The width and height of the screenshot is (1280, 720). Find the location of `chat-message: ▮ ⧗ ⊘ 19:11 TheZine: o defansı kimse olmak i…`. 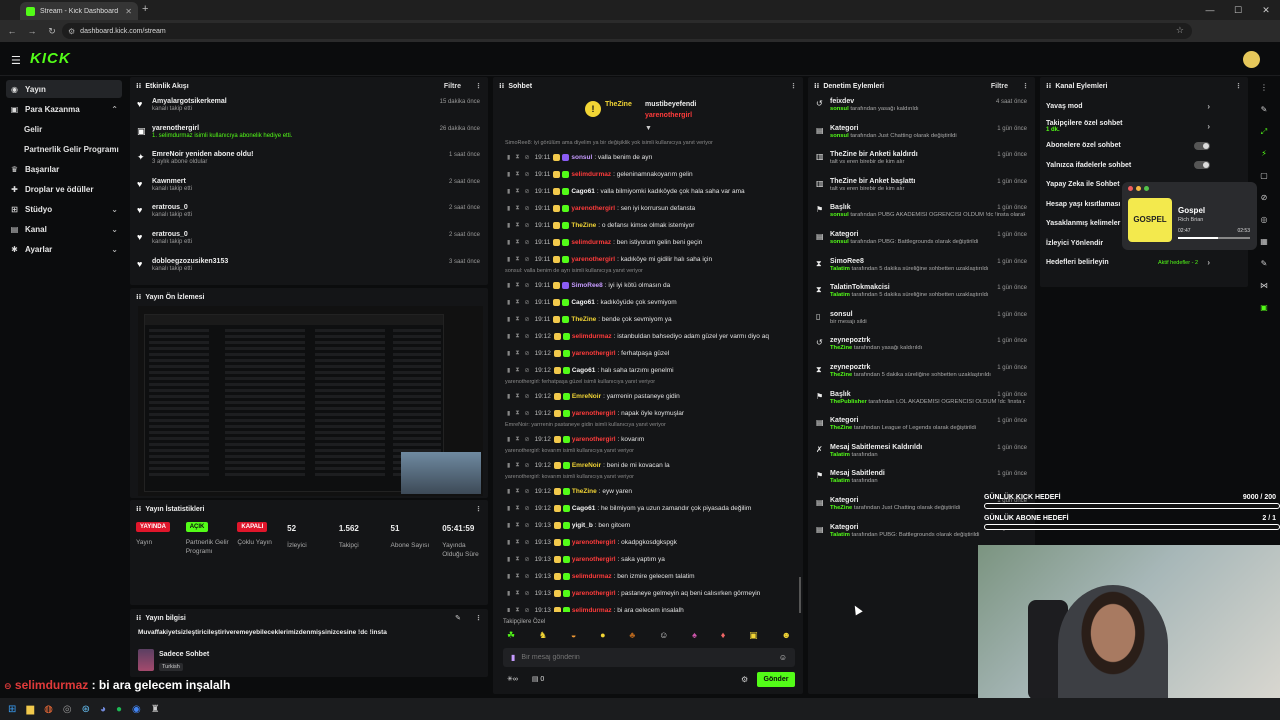

chat-message: ▮ ⧗ ⊘ 19:11 TheZine: o defansı kimse olmak i… is located at coordinates (643, 225).